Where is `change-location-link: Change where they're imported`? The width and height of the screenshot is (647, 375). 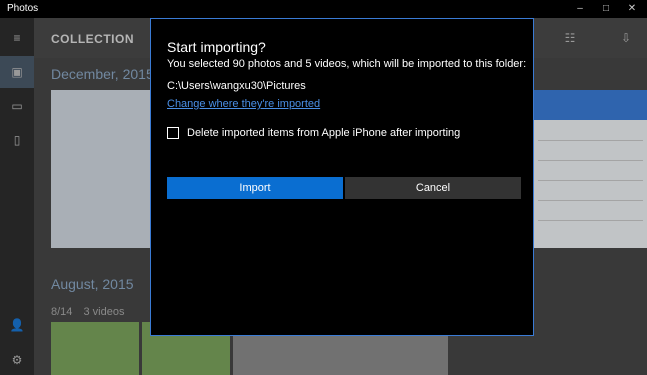
change-location-link: Change where they're imported is located at coordinates (243, 104).